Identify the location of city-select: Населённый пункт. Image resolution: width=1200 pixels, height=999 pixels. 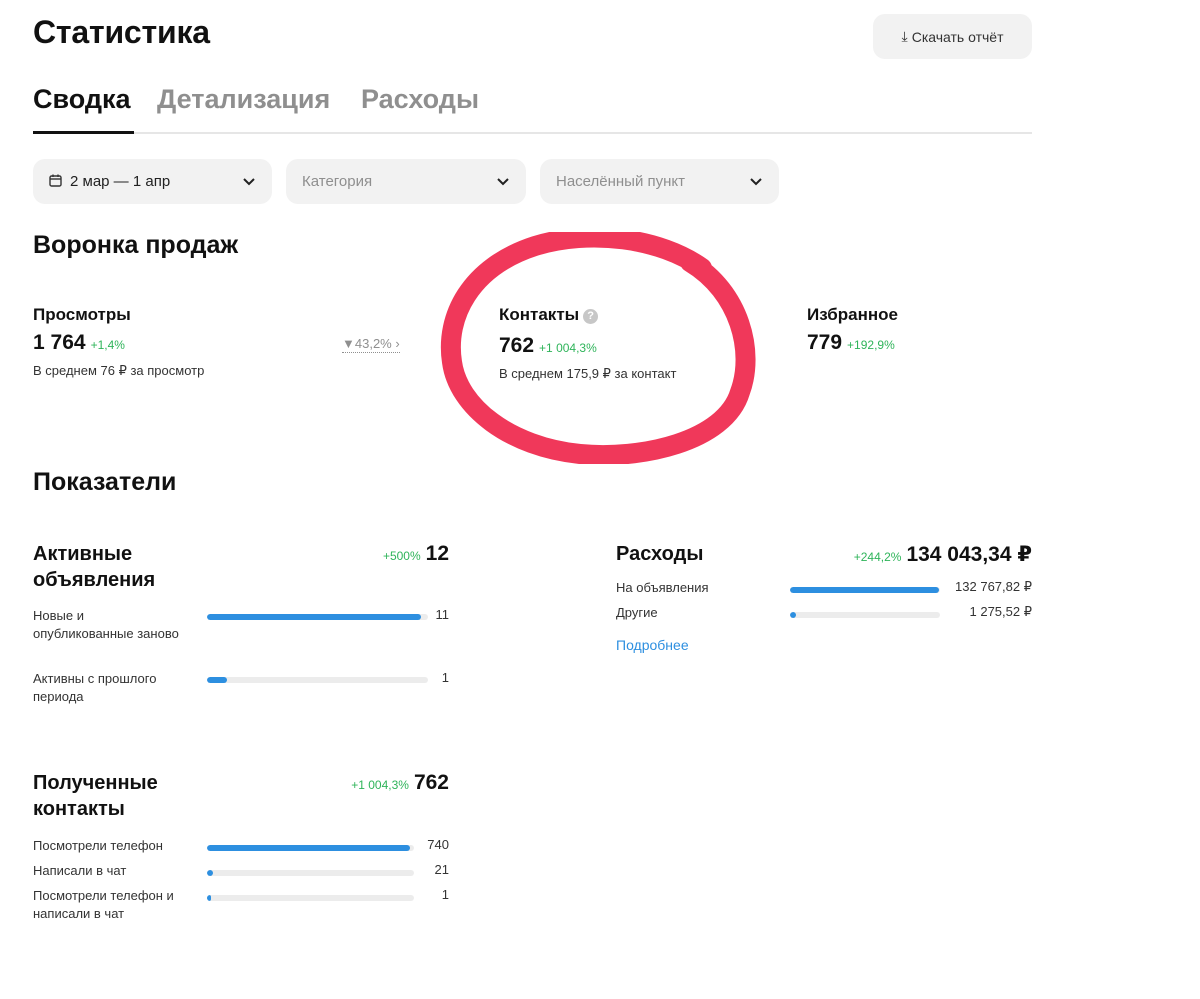
(659, 181).